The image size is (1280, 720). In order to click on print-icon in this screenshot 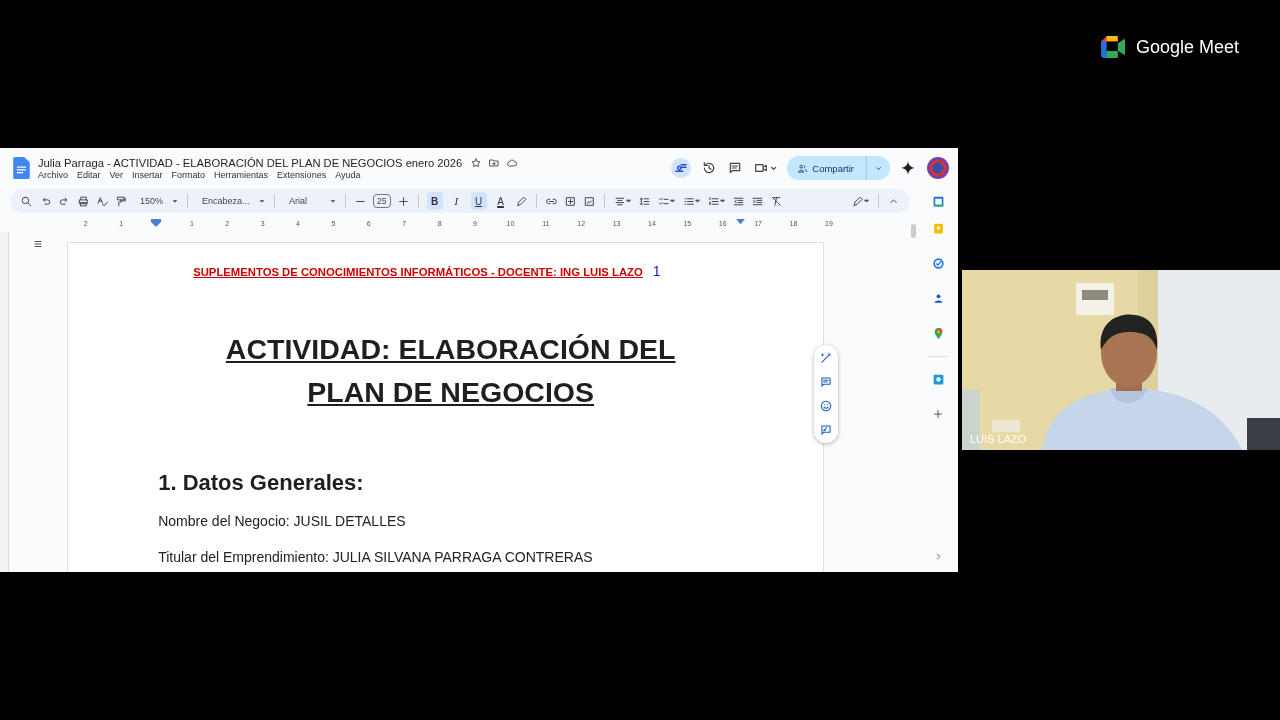, I will do `click(83, 201)`.